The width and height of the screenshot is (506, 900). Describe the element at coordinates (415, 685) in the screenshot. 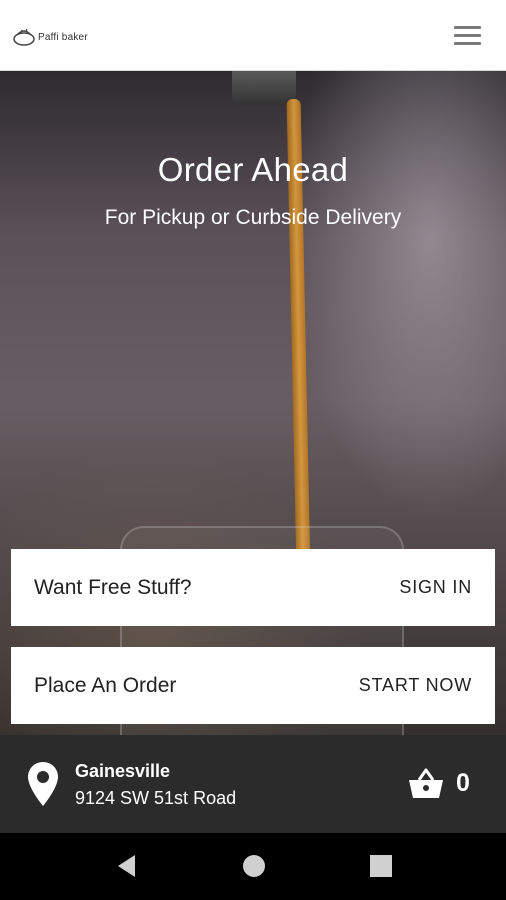

I see `start-now-button: START NOW` at that location.